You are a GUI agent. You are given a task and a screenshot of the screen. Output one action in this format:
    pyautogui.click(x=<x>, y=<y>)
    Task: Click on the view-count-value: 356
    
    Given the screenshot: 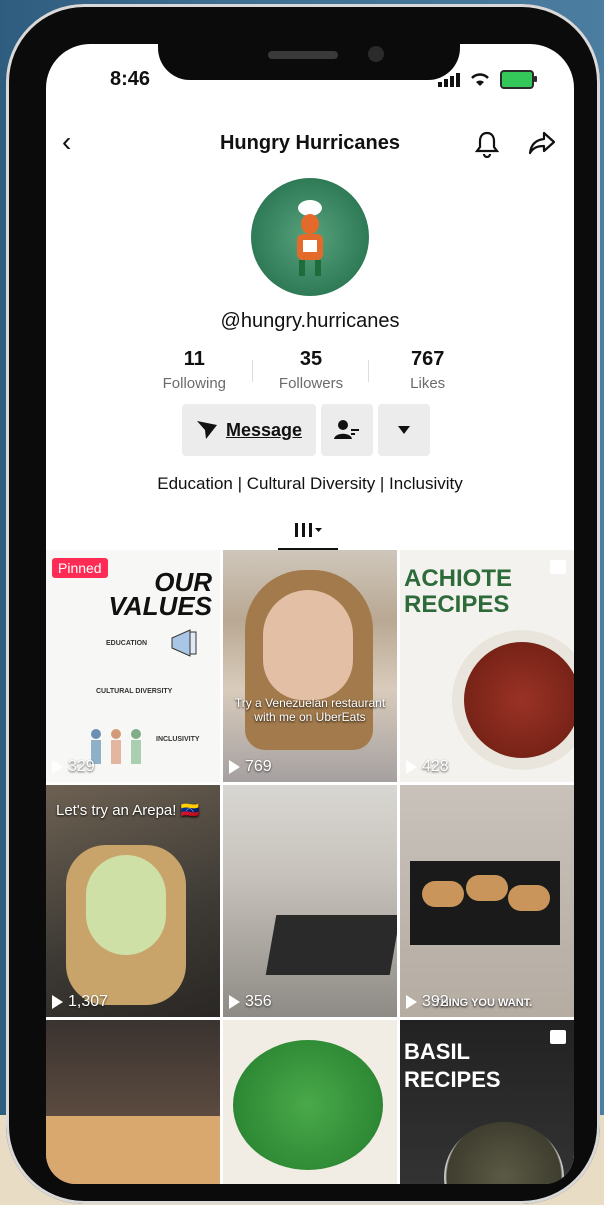 What is the action you would take?
    pyautogui.click(x=258, y=1001)
    